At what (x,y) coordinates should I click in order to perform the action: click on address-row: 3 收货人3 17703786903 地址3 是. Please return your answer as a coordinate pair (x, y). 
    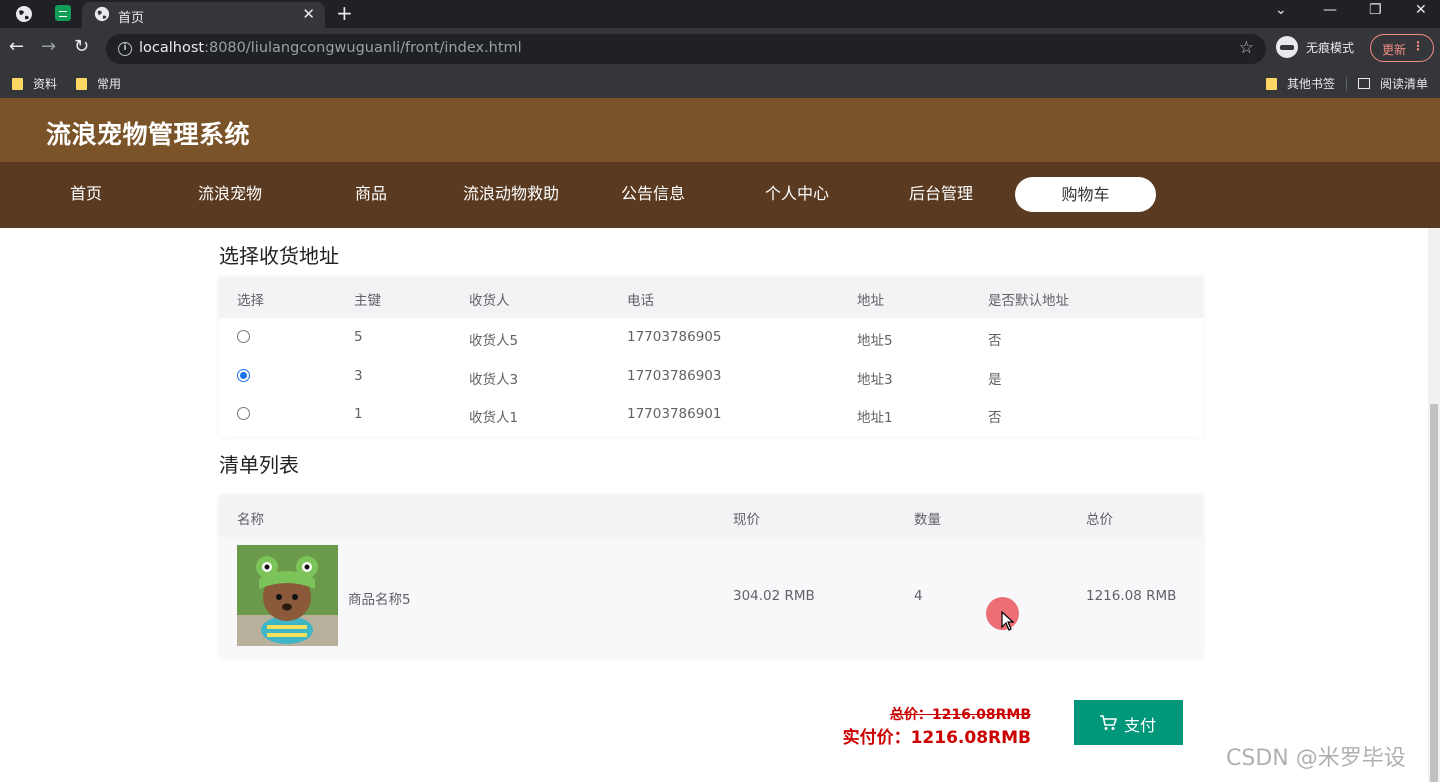
    Looking at the image, I should click on (711, 375).